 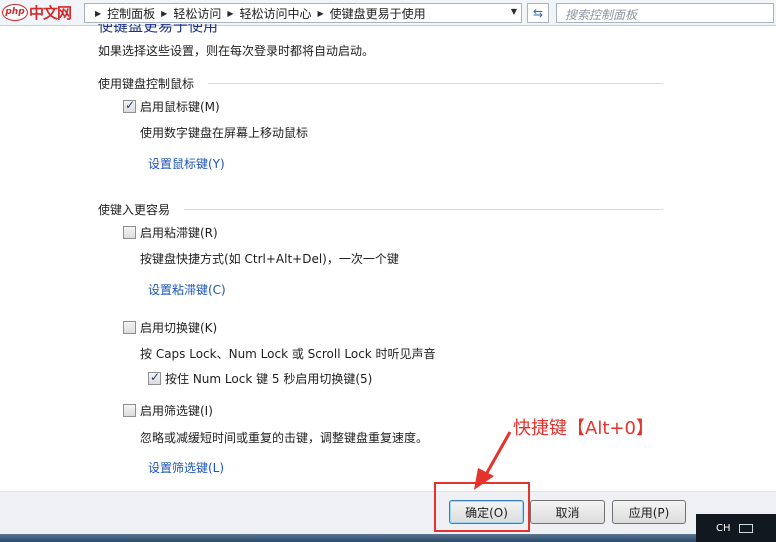 I want to click on hold-numlock-label: 按住 Num Lock 键 5 秒启用切换键(5), so click(x=268, y=378).